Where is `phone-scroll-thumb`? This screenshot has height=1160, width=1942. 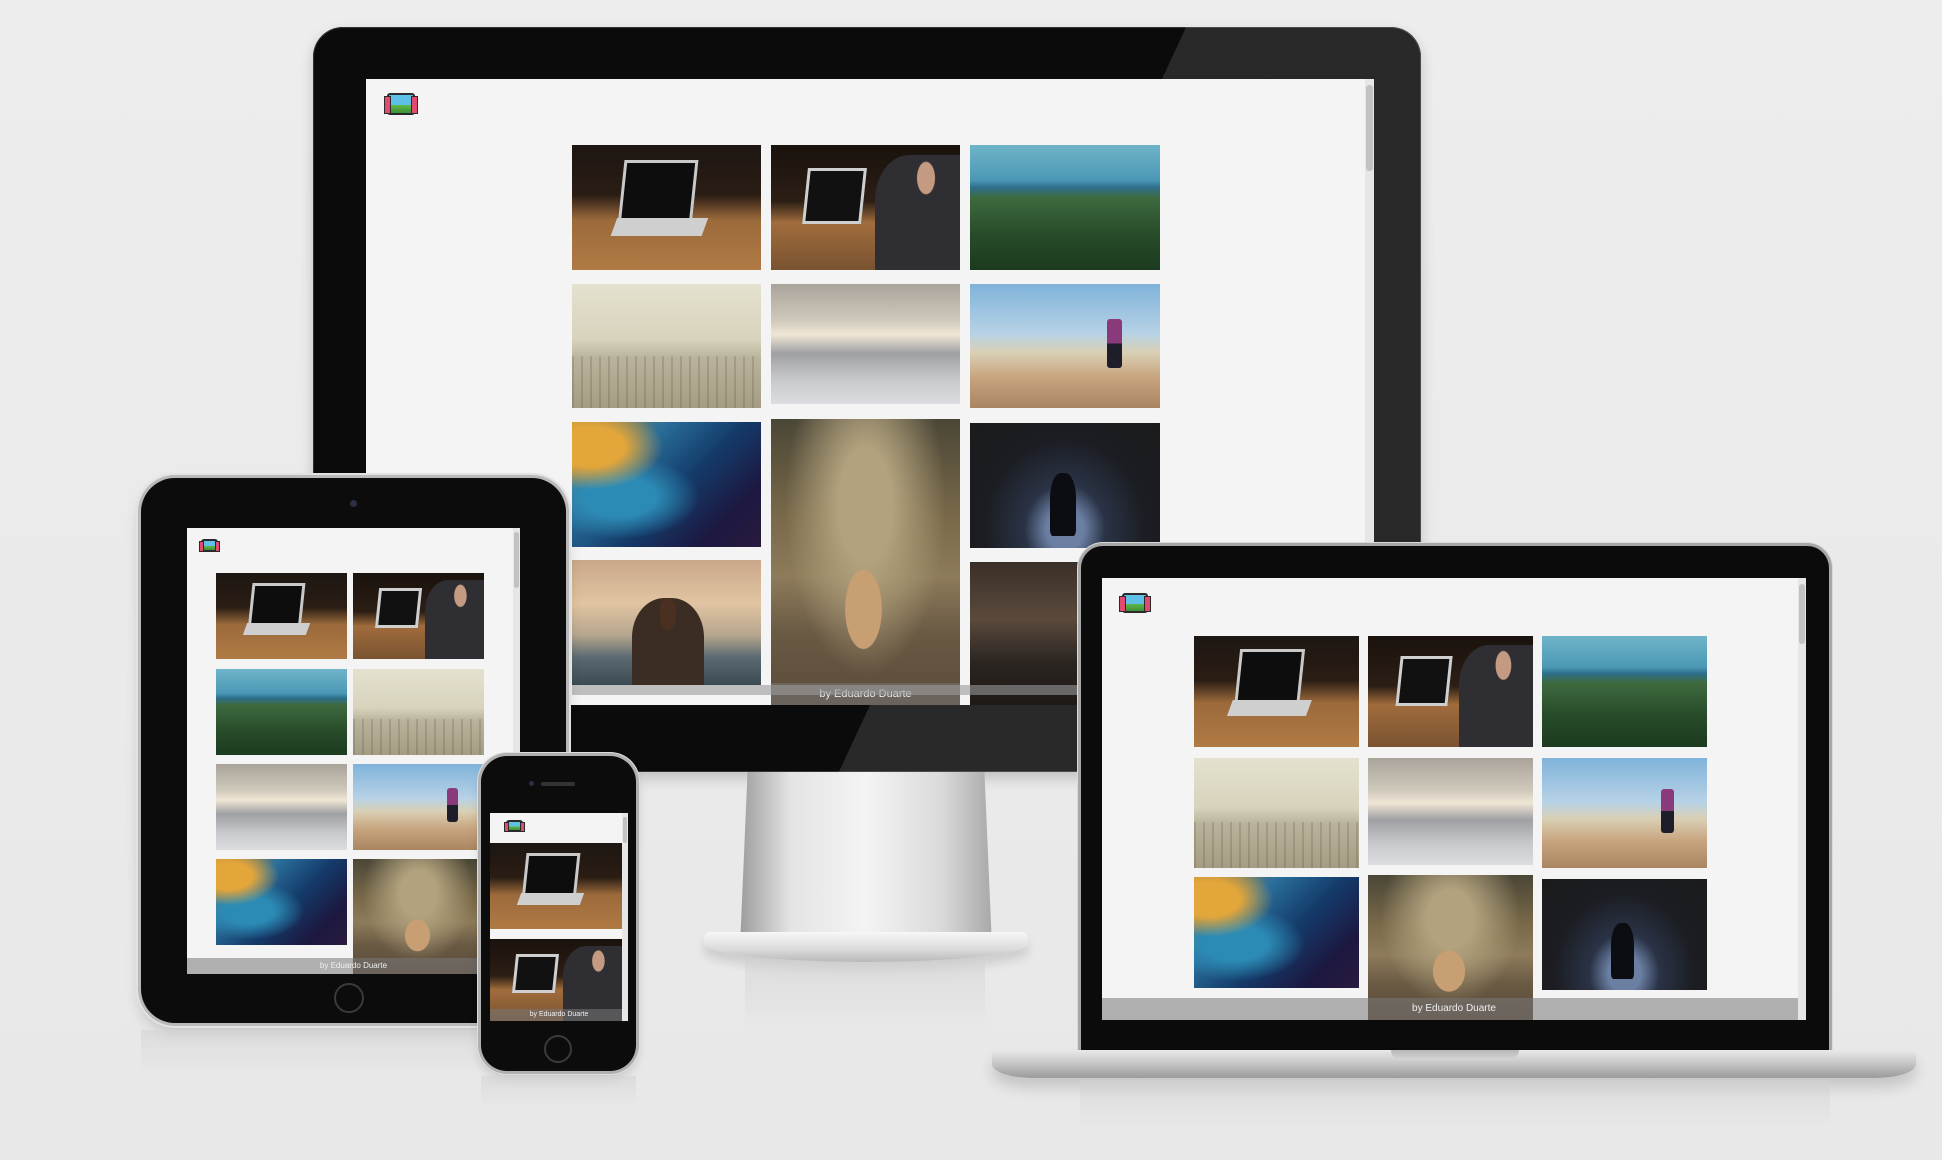 phone-scroll-thumb is located at coordinates (625, 830).